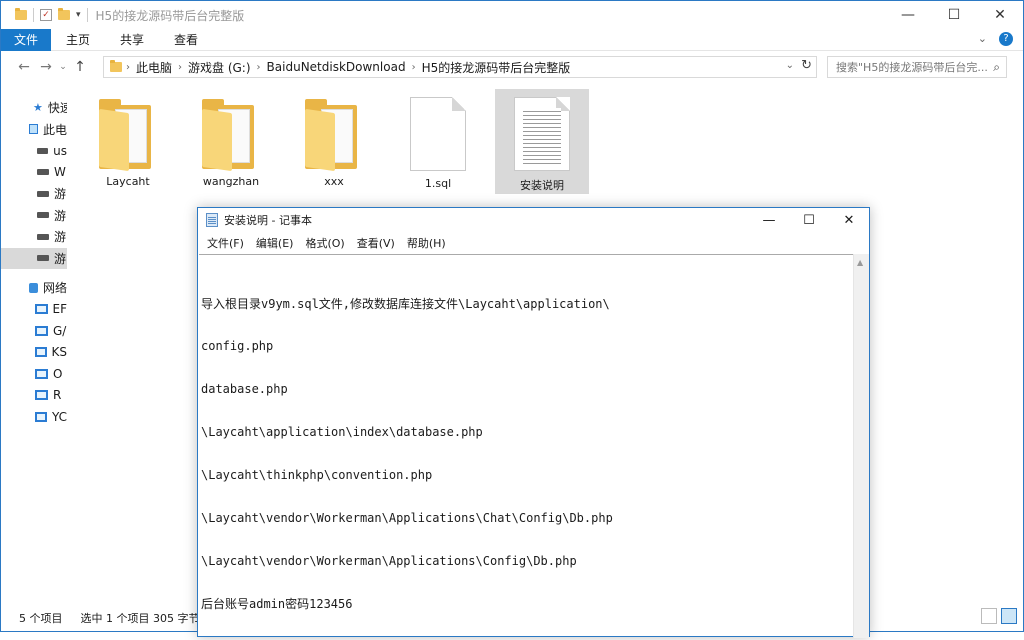 This screenshot has width=1024, height=640. I want to click on menu-edit: 编辑(E), so click(275, 243).